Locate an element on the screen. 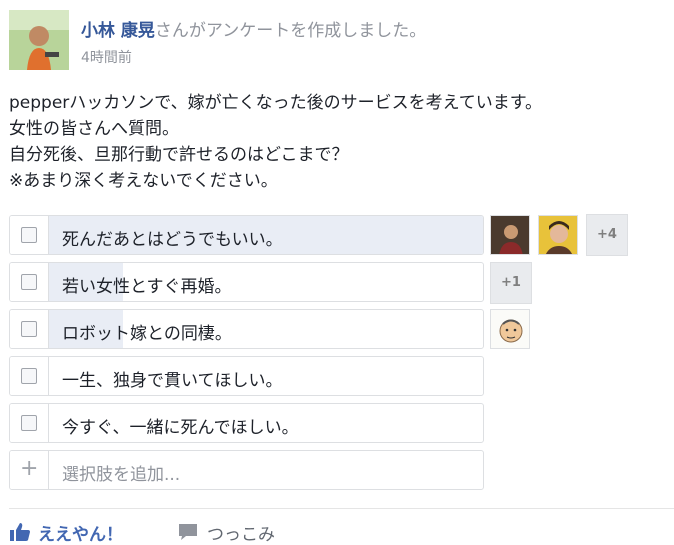  more-voters-count: +1 is located at coordinates (511, 283).